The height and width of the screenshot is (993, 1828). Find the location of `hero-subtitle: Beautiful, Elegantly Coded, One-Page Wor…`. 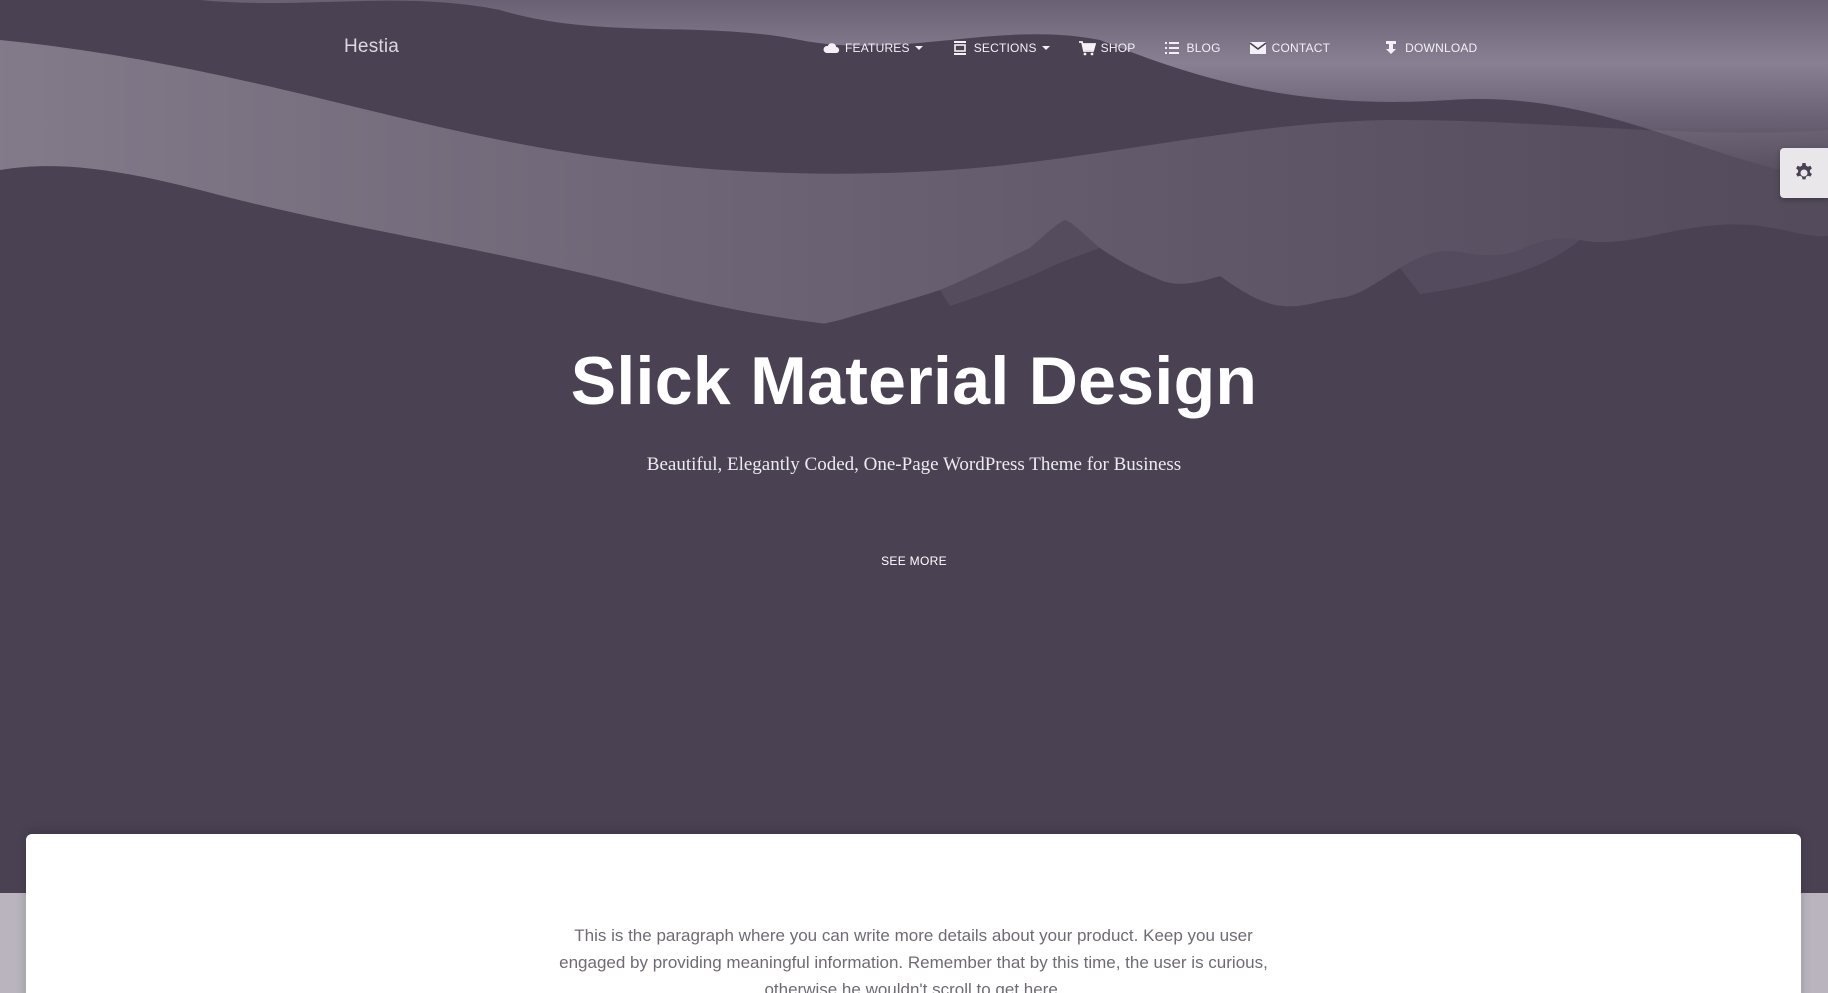

hero-subtitle: Beautiful, Elegantly Coded, One-Page Wor… is located at coordinates (914, 464).